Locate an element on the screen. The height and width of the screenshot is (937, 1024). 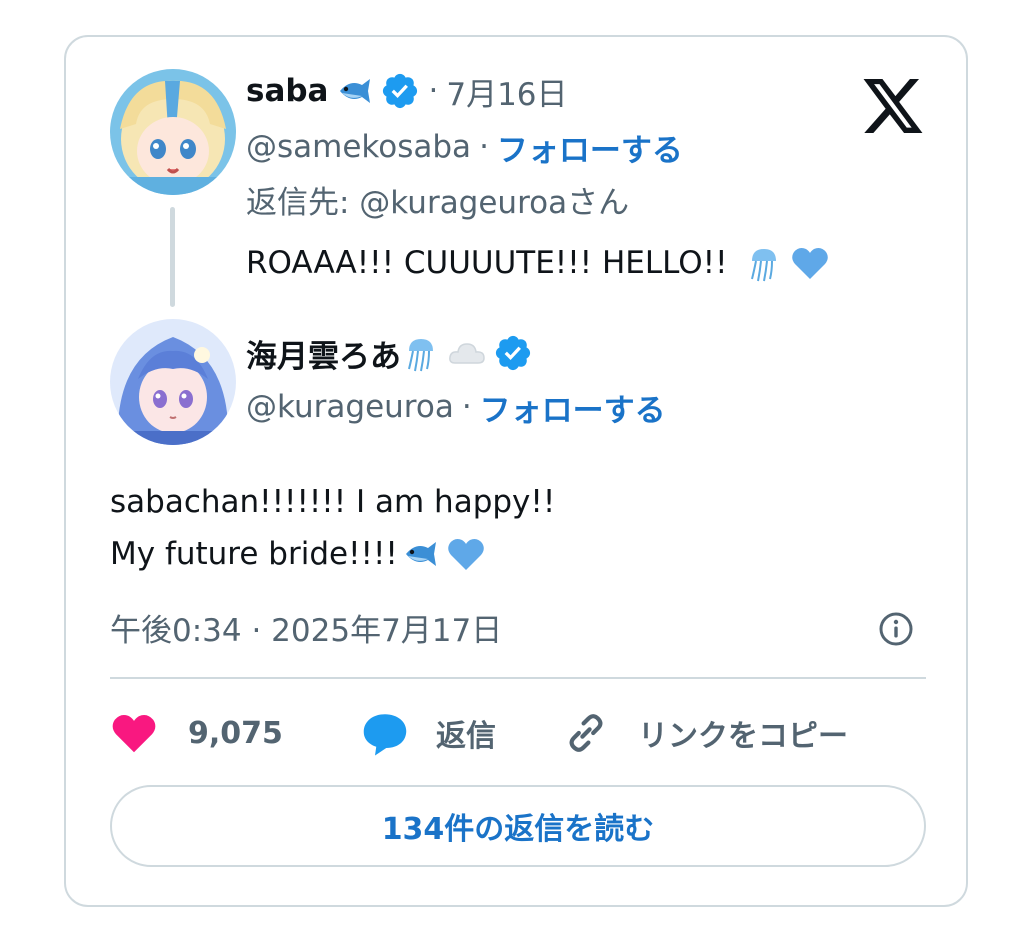
reply-date: 7月16日 is located at coordinates (506, 91).